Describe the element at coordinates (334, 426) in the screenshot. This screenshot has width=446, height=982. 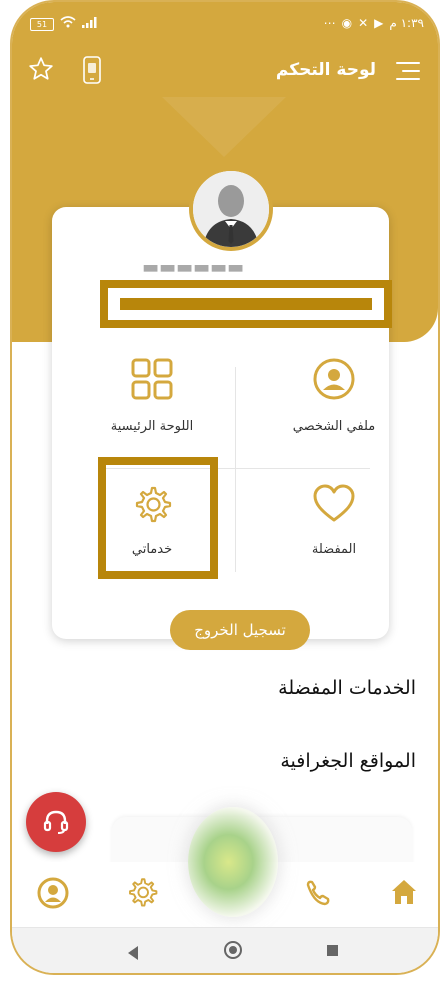
I see `tile-profile-label: ملفي الشخصي` at that location.